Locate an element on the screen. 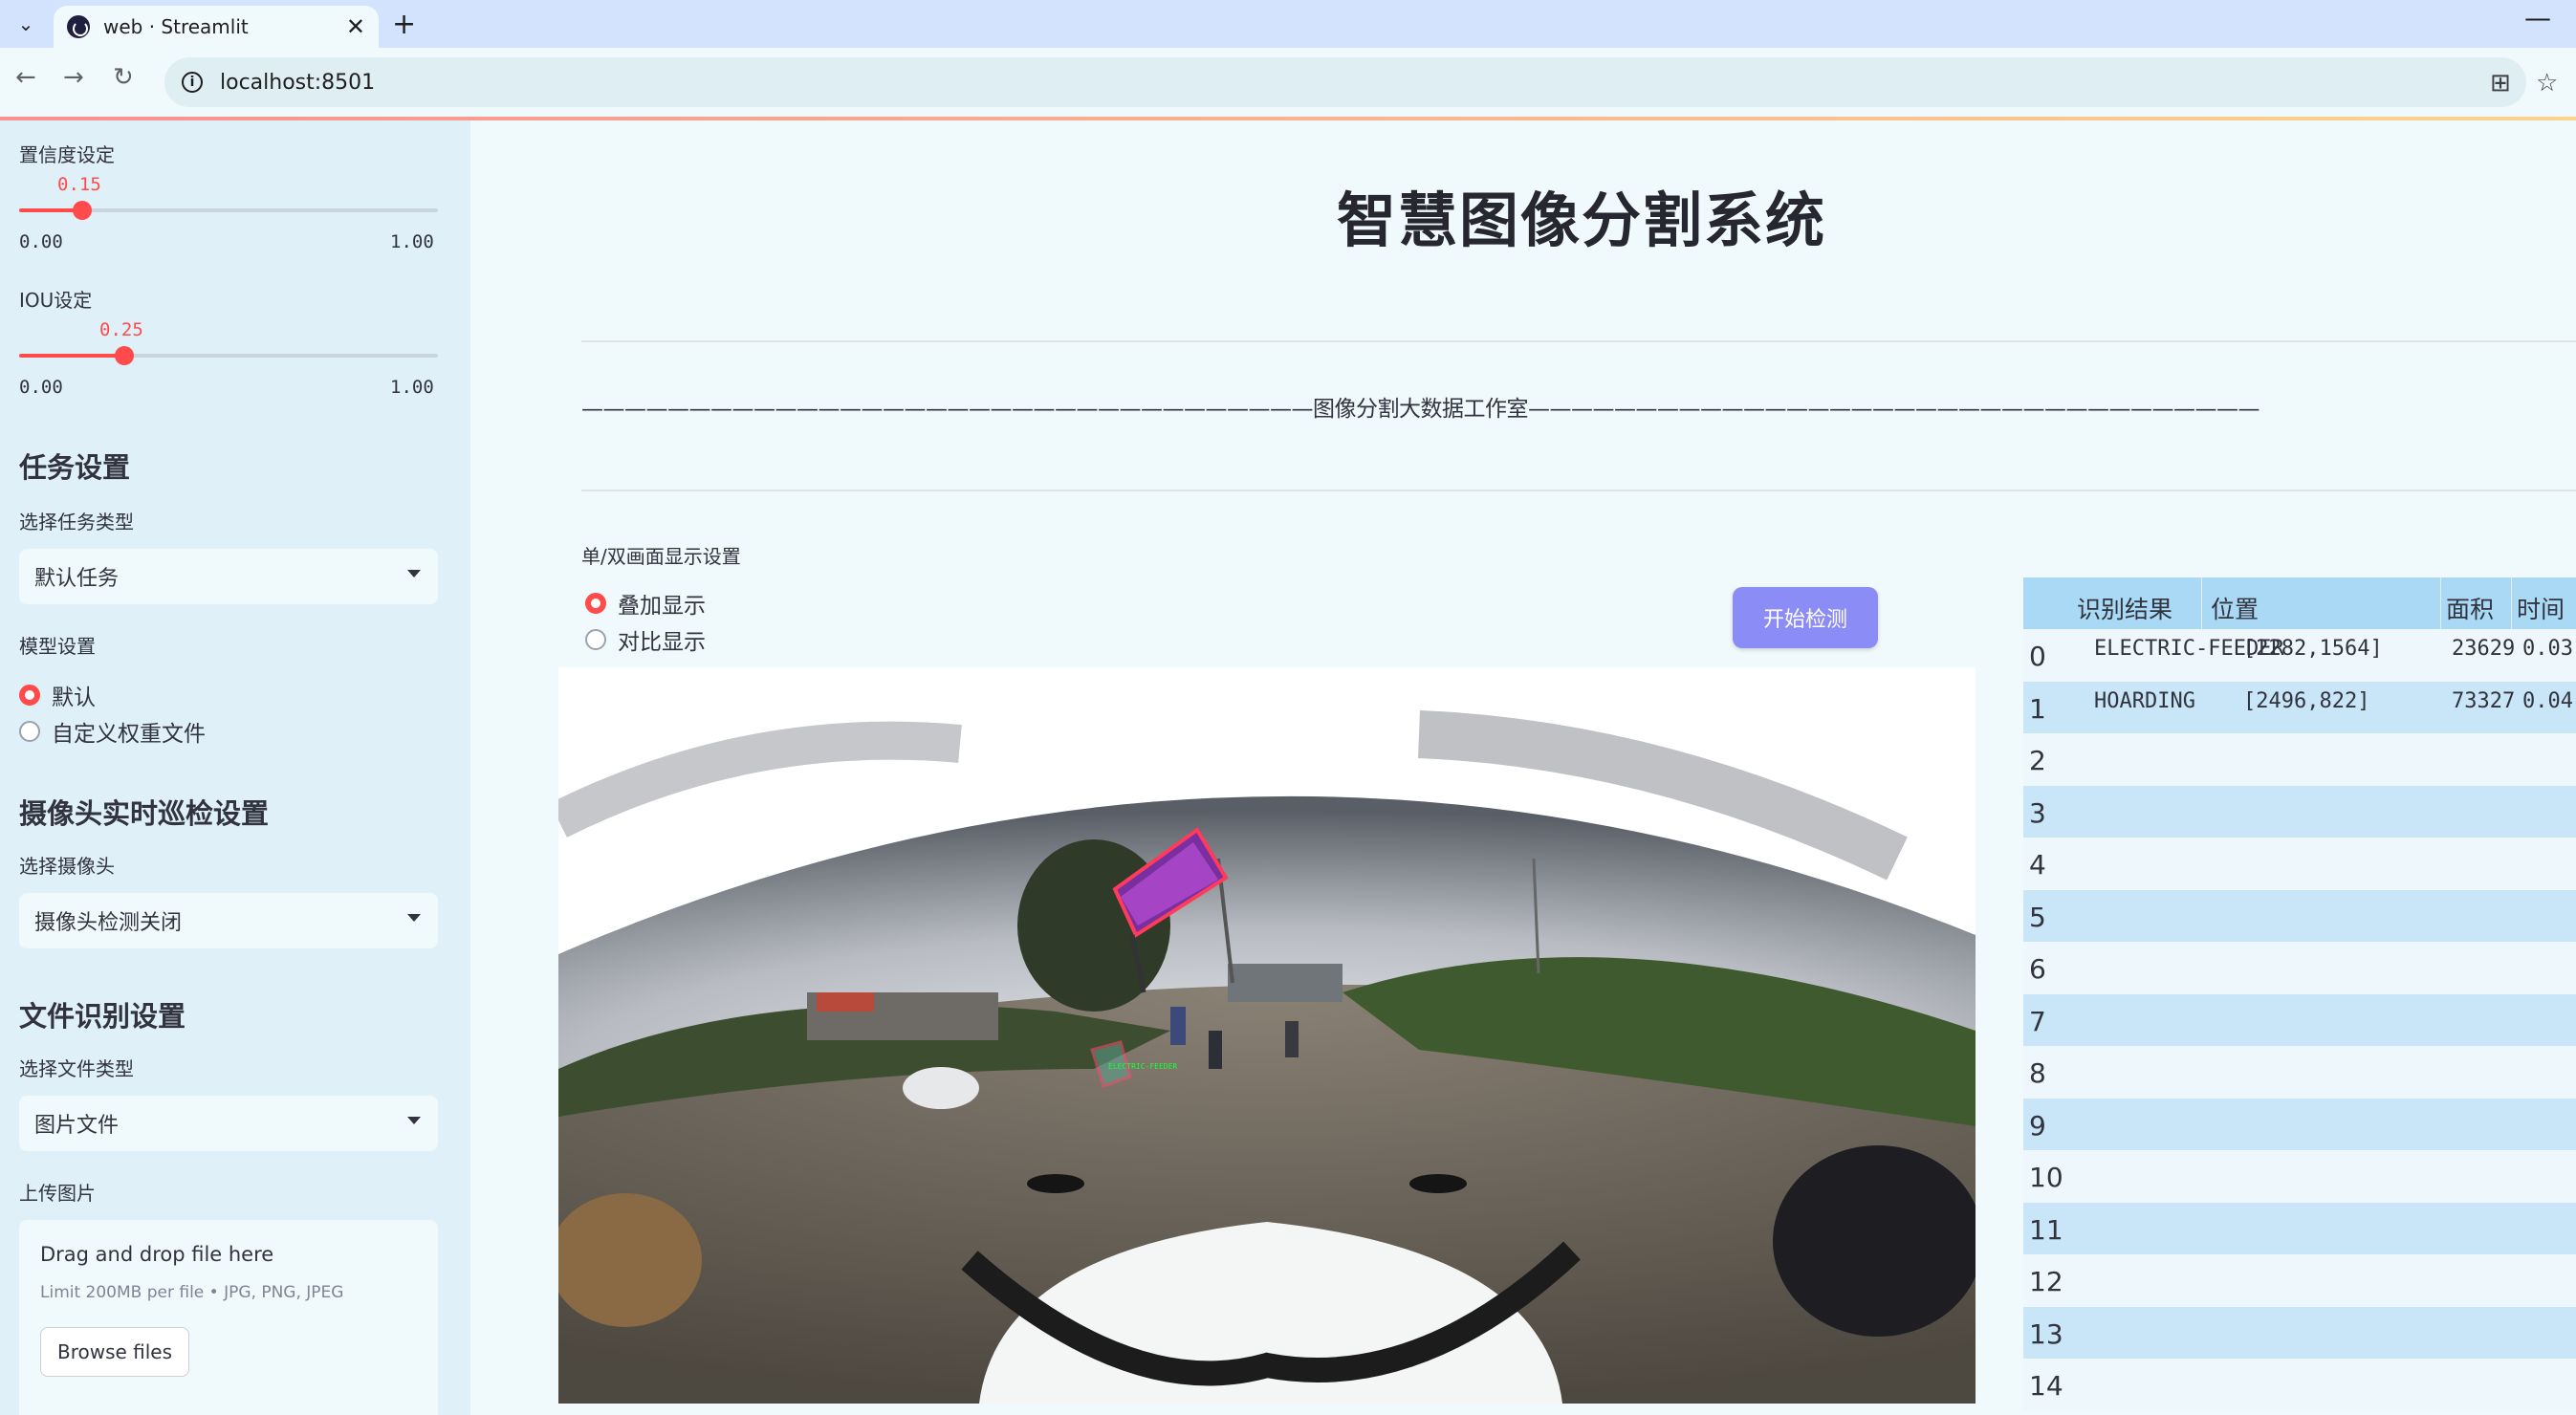 This screenshot has height=1415, width=2576. omnibox: i localhost:8501 is located at coordinates (1345, 82).